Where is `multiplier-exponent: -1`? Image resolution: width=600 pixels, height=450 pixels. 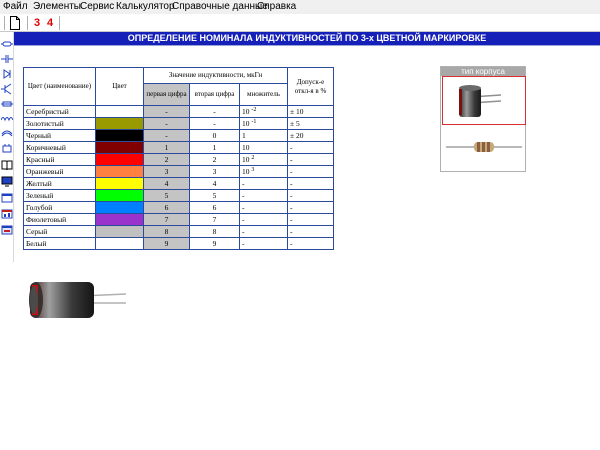 multiplier-exponent: -1 is located at coordinates (254, 122).